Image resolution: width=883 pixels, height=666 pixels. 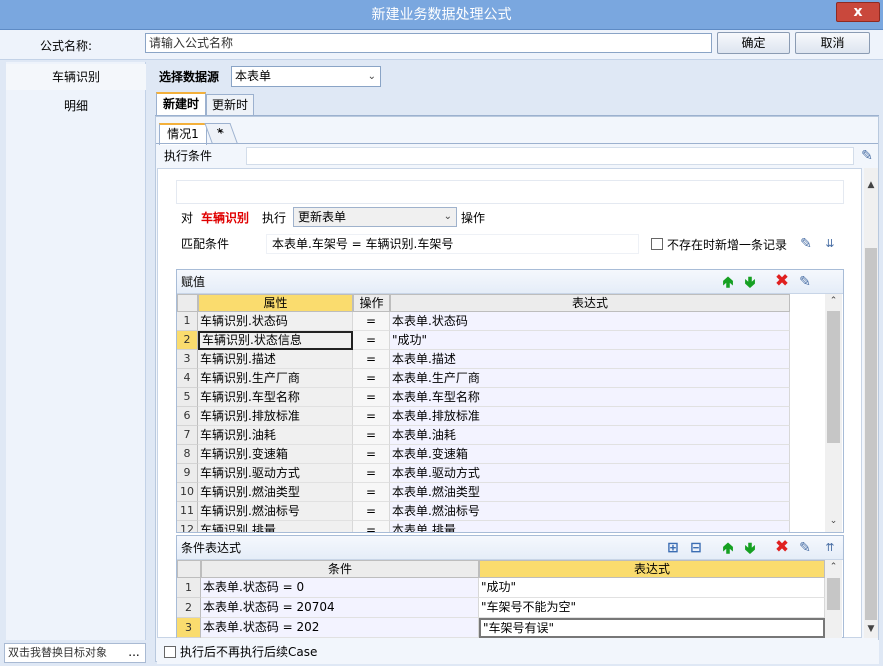 I want to click on assign-property-cell: 车辆识别.燃油类型, so click(x=275, y=492).